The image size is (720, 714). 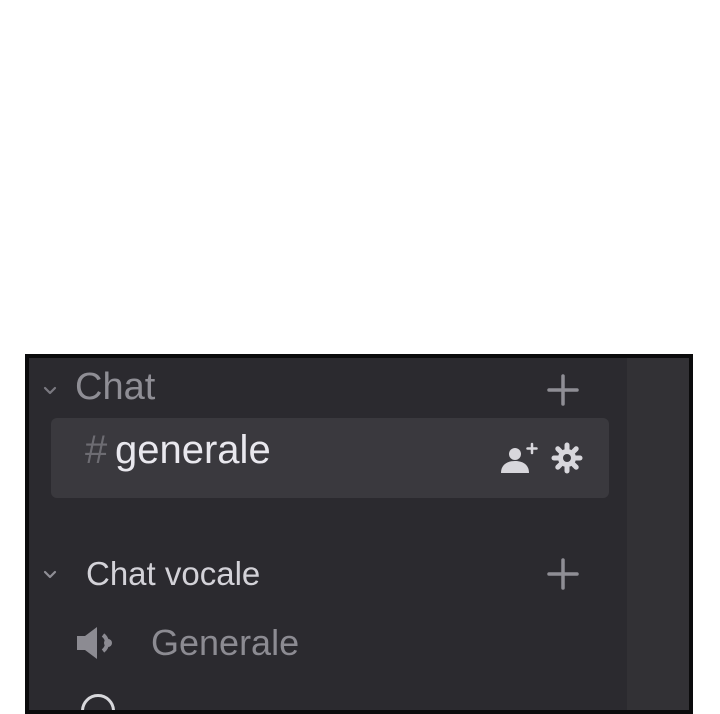 I want to click on gear-icon, so click(x=567, y=458).